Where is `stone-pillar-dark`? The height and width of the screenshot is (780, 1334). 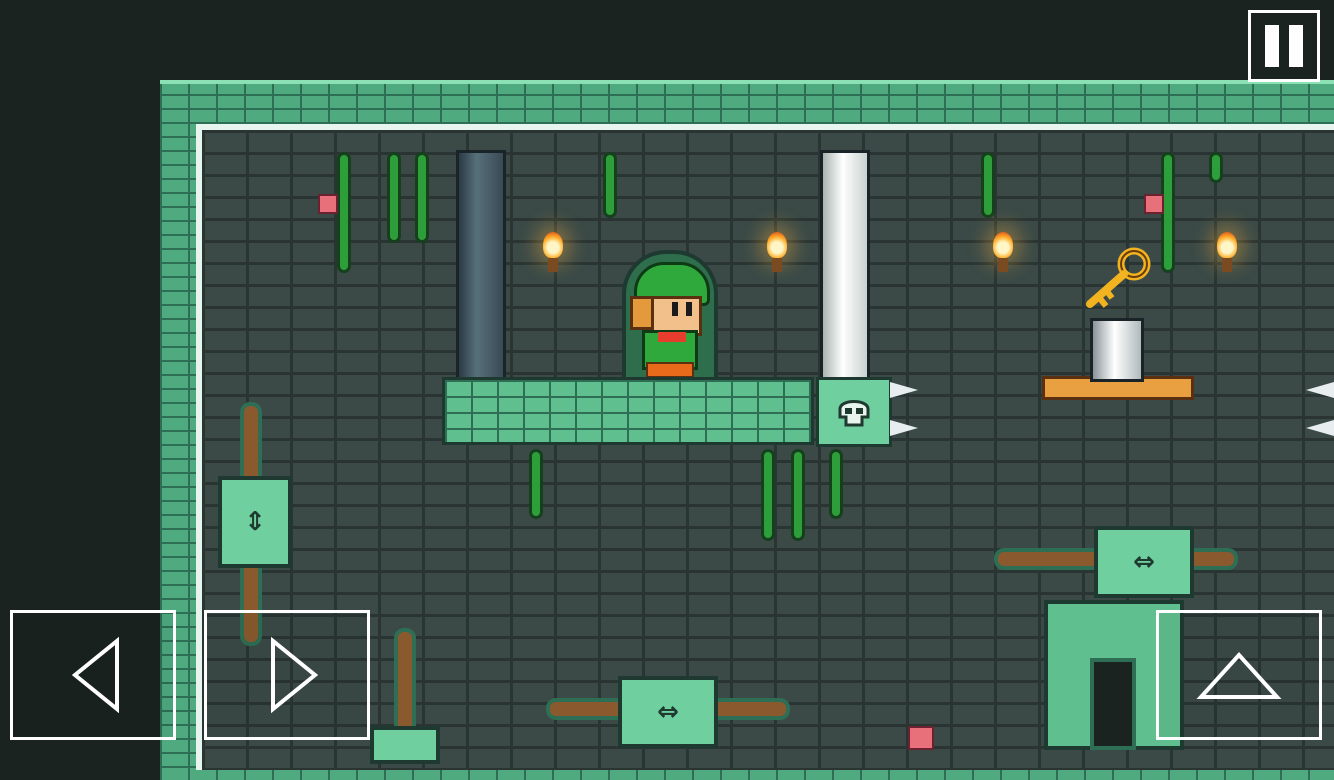
stone-pillar-dark is located at coordinates (481, 267).